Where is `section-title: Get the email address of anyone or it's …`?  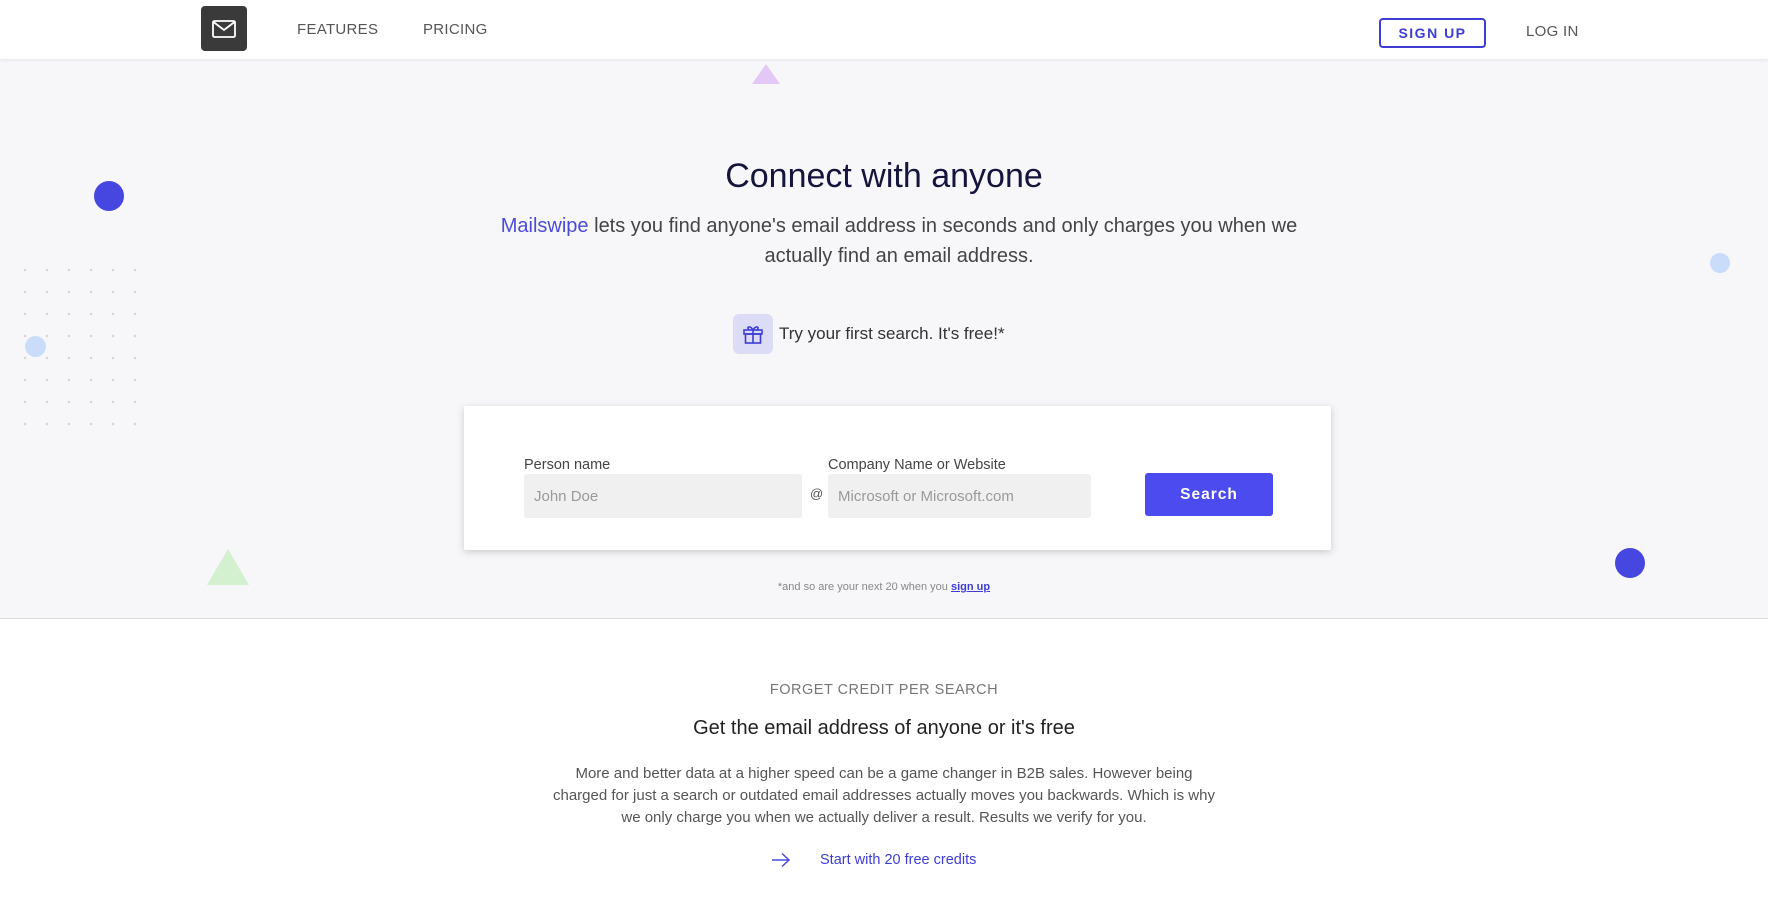
section-title: Get the email address of anyone or it's … is located at coordinates (884, 728).